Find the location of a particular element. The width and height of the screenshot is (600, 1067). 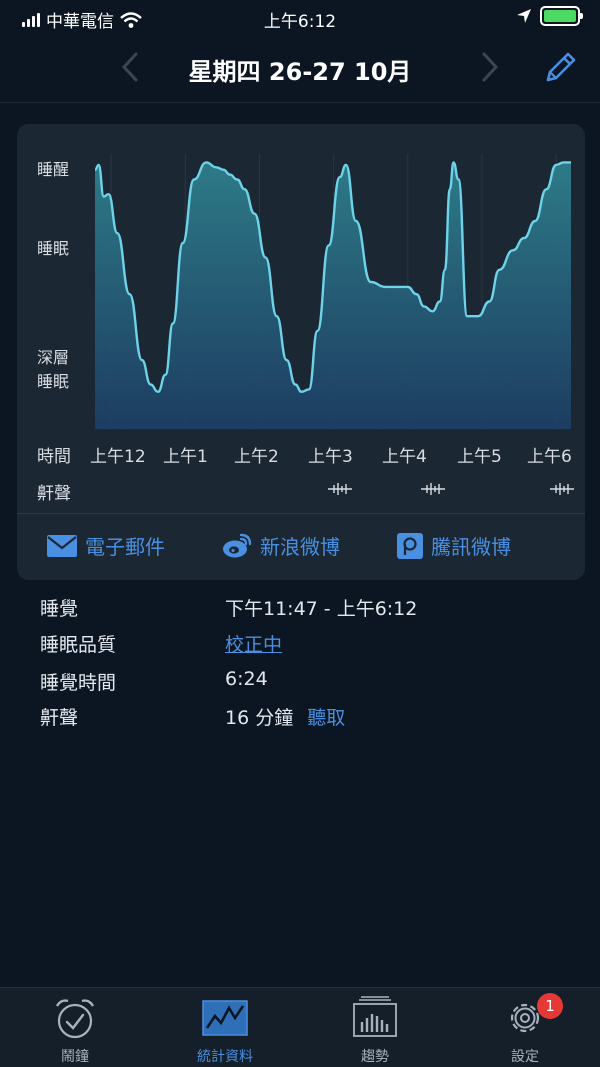

tab-bar: 鬧鐘 統計資料 趨勢 1 設定 is located at coordinates (300, 1027).